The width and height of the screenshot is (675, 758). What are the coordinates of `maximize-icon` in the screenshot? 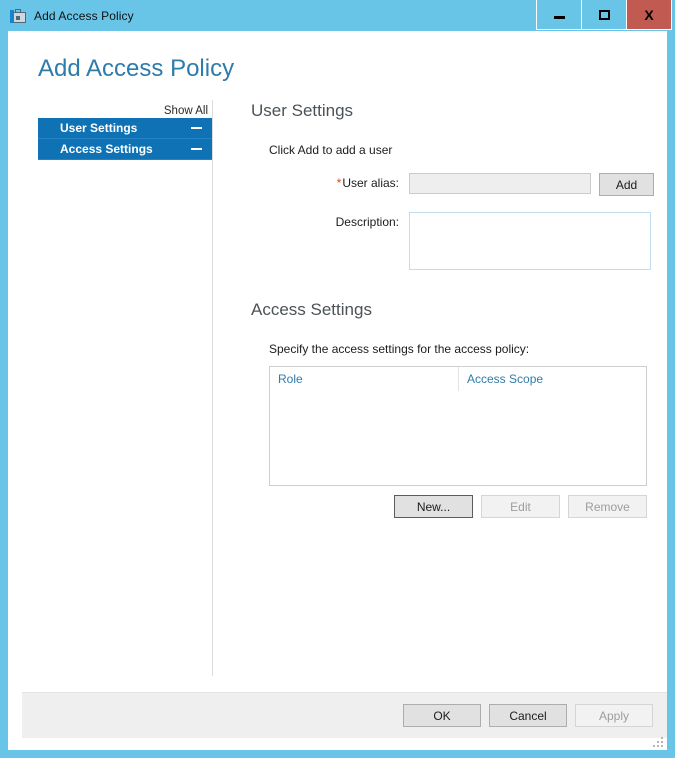 It's located at (604, 14).